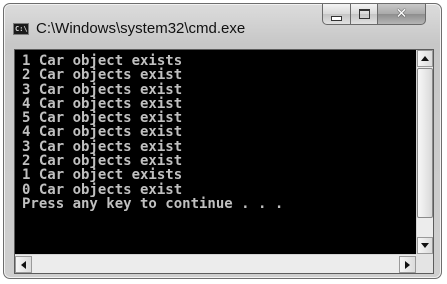 The height and width of the screenshot is (284, 447). I want to click on scroll-down-button, so click(425, 245).